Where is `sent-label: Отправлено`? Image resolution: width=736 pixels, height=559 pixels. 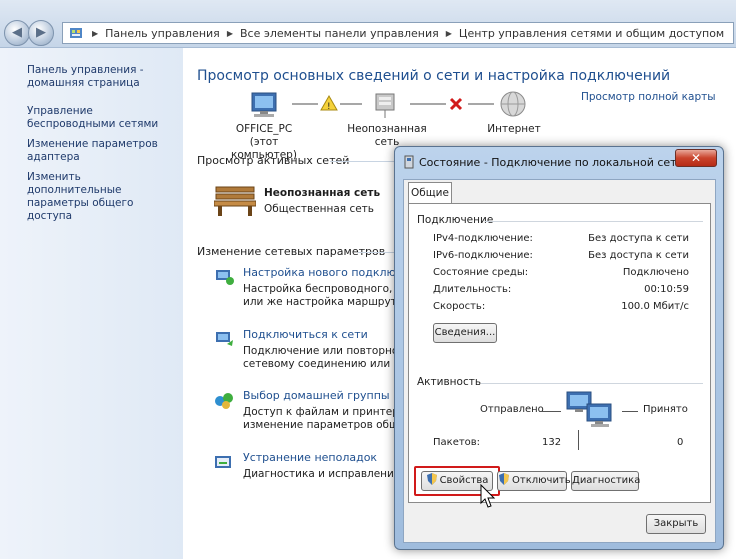 sent-label: Отправлено is located at coordinates (512, 409).